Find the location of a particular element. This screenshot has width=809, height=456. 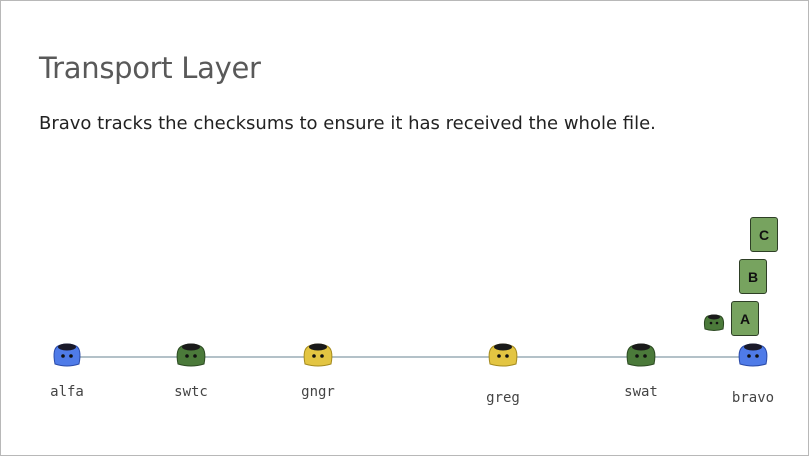

network-diagram is located at coordinates (410, 340).